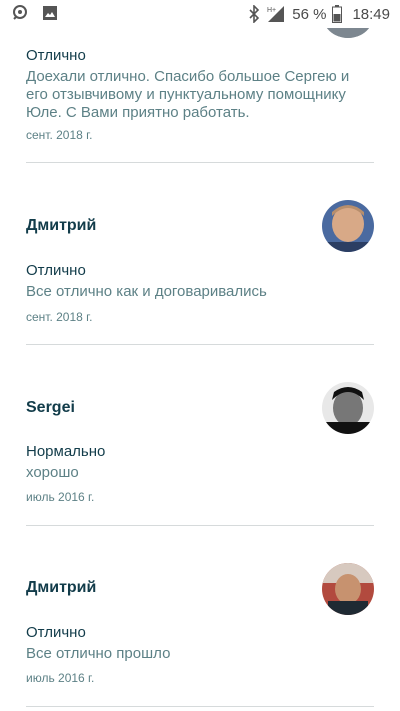 This screenshot has height=711, width=400. What do you see at coordinates (309, 14) in the screenshot?
I see `battery-percent: 56 %` at bounding box center [309, 14].